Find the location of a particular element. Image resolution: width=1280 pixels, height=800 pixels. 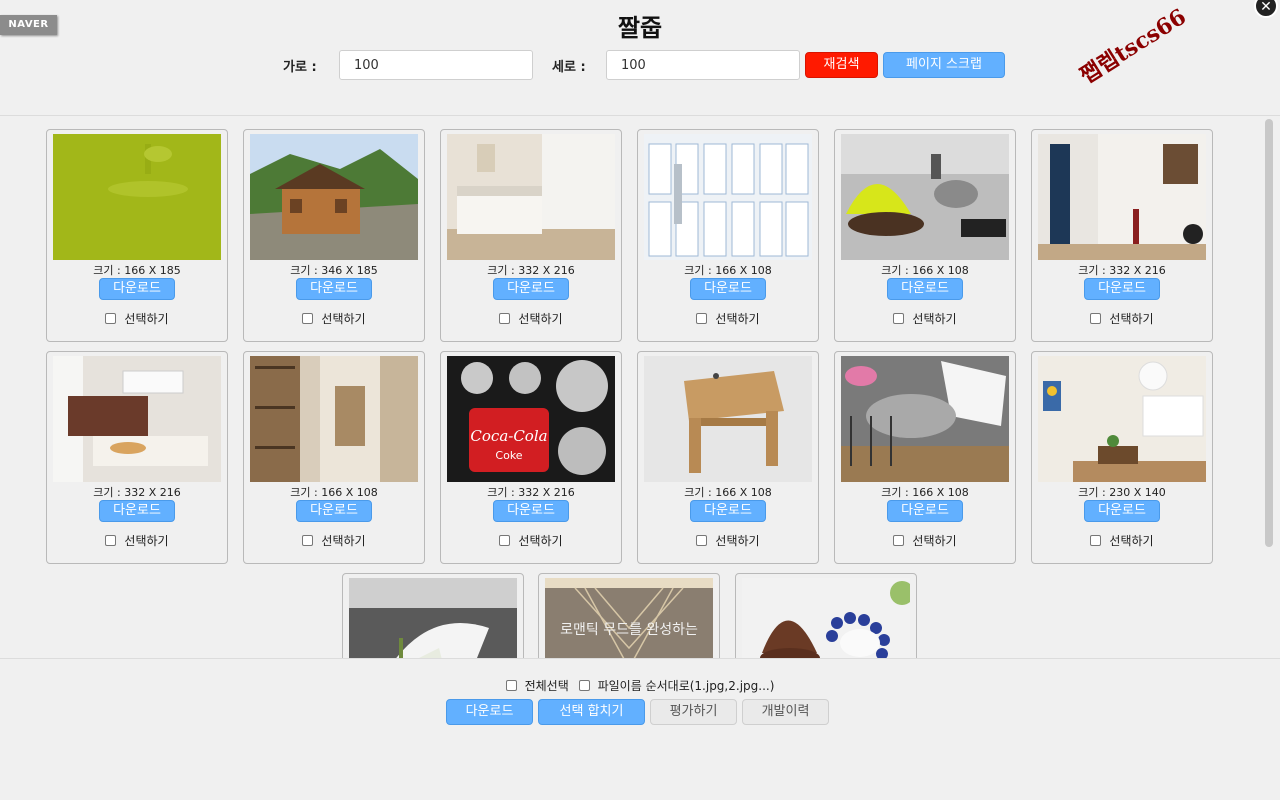

image-card: 크기 : 332 X 216 다운로드 선택하기 is located at coordinates (531, 235).